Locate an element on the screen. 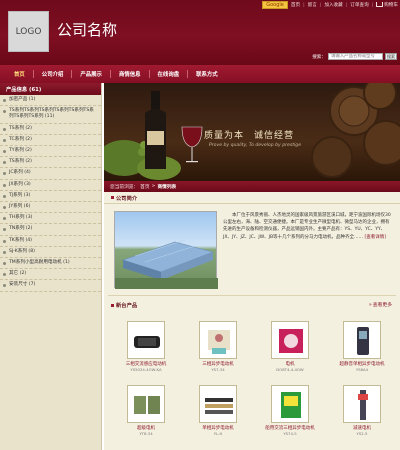 Image resolution: width=400 pixels, height=450 pixels. top-link-home: 首页 is located at coordinates (295, 5).